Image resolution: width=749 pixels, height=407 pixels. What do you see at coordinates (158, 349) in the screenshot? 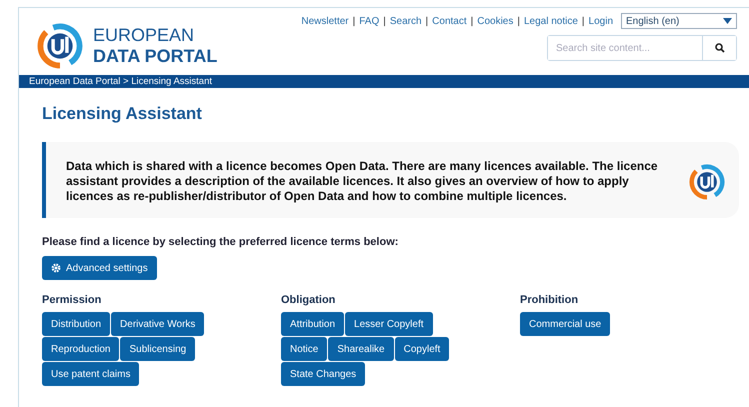
I see `licence-term-button: Sublicensing` at bounding box center [158, 349].